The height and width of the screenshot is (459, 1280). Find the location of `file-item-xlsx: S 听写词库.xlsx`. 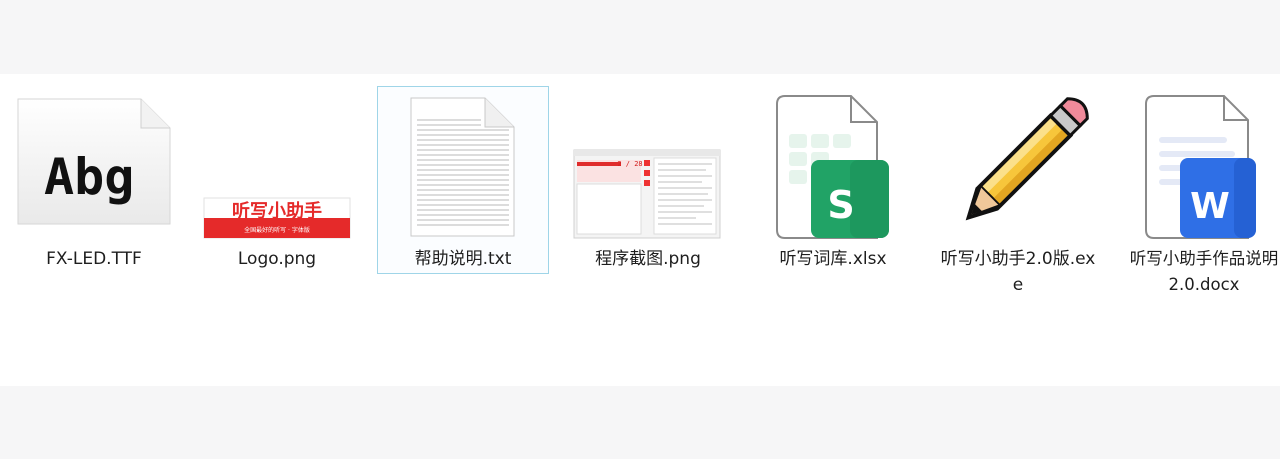

file-item-xlsx: S 听写词库.xlsx is located at coordinates (833, 230).